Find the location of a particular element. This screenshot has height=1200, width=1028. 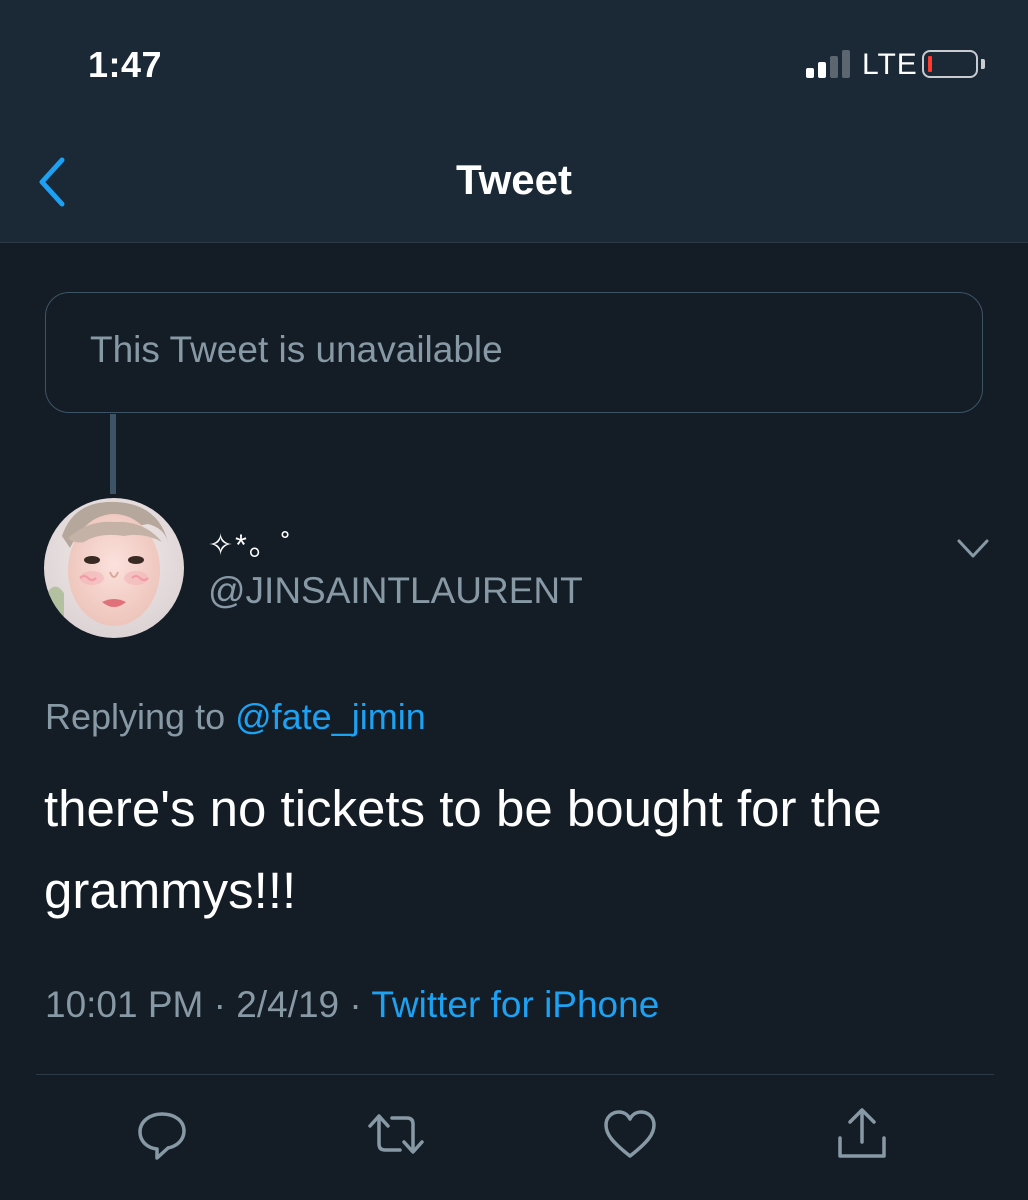

profile-photo is located at coordinates (114, 568).